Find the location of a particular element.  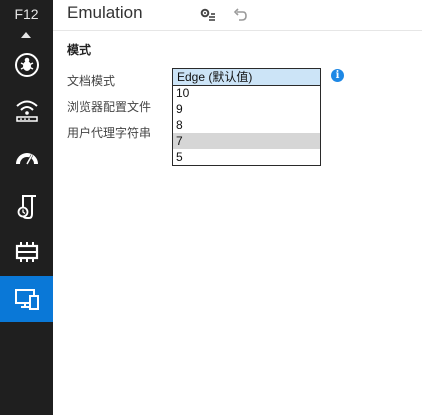

rail-item-debugger is located at coordinates (26, 64).